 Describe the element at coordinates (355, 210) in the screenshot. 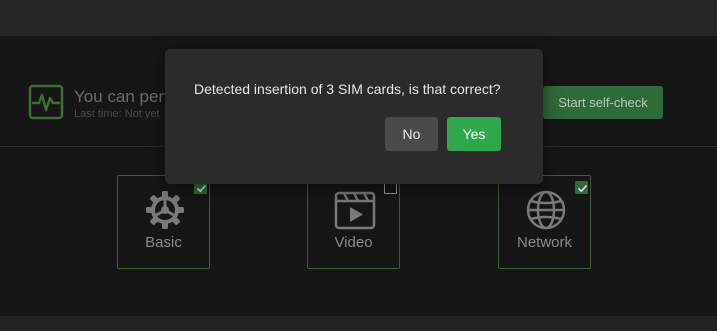

I see `video-clapper-icon` at that location.